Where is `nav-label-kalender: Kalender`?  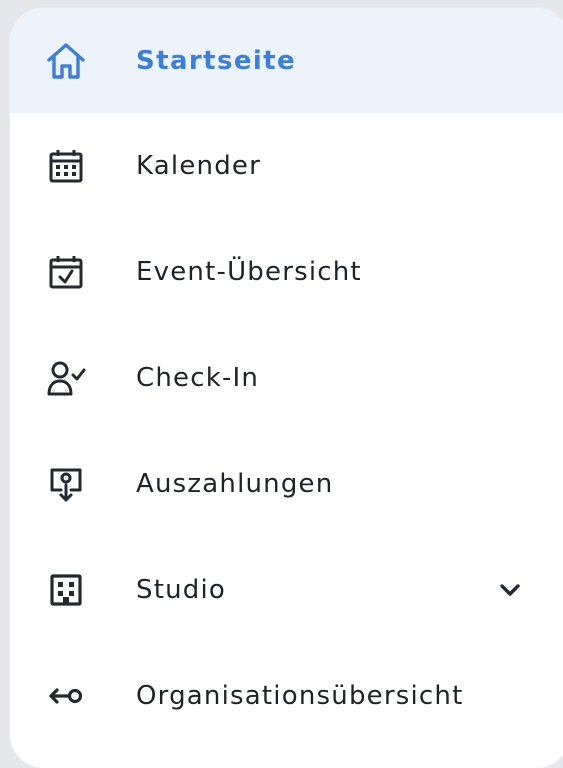
nav-label-kalender: Kalender is located at coordinates (199, 166).